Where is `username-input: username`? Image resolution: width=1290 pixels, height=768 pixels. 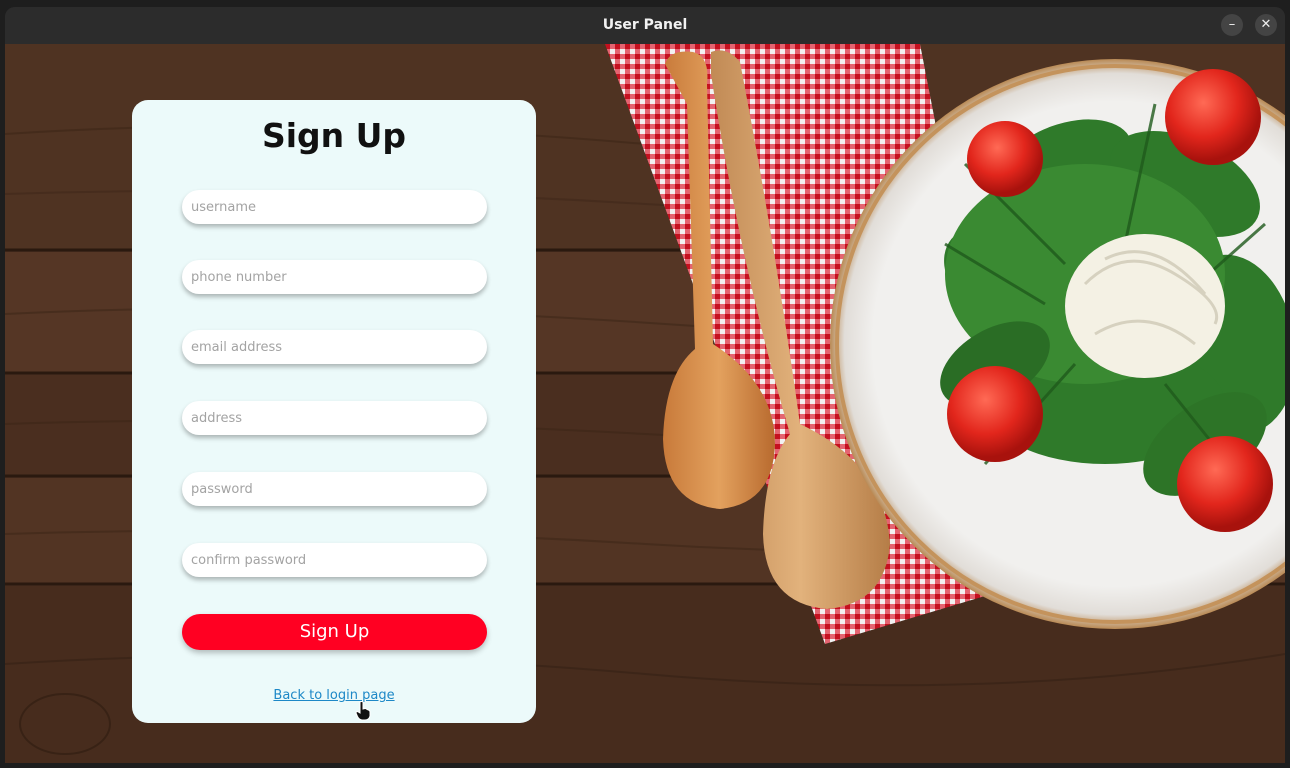
username-input: username is located at coordinates (334, 207).